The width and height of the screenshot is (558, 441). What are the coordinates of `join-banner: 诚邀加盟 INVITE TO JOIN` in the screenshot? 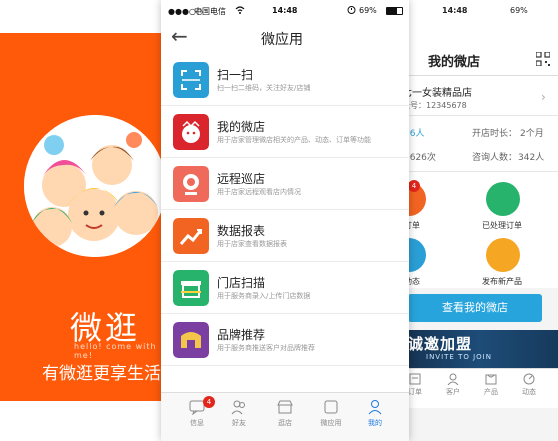 It's located at (479, 349).